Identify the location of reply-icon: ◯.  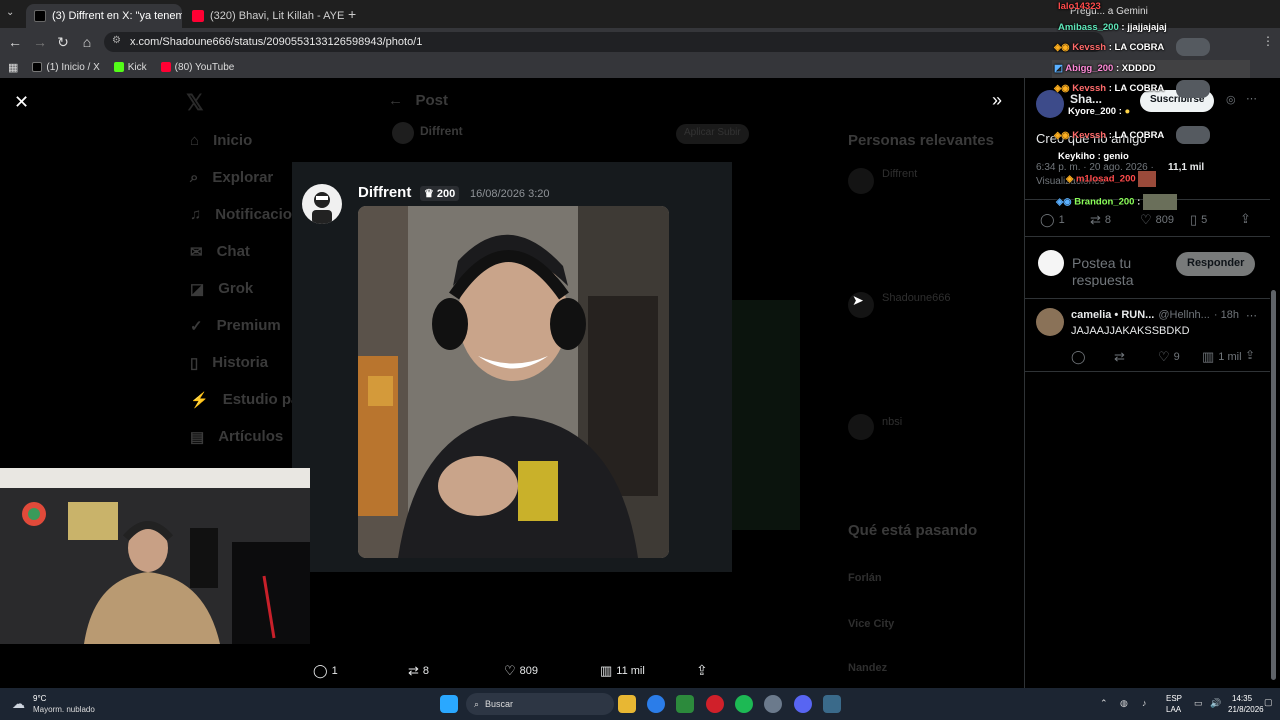
(320, 670).